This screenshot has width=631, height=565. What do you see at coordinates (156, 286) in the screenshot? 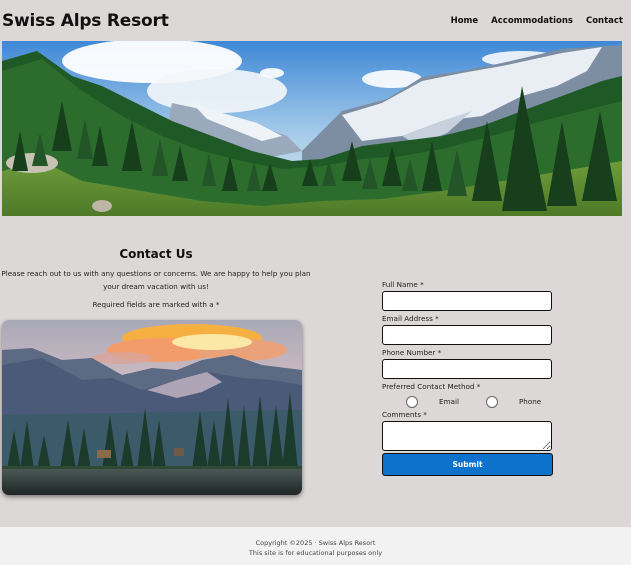
I see `contact-intro-line-2: your dream vacation with us!` at bounding box center [156, 286].